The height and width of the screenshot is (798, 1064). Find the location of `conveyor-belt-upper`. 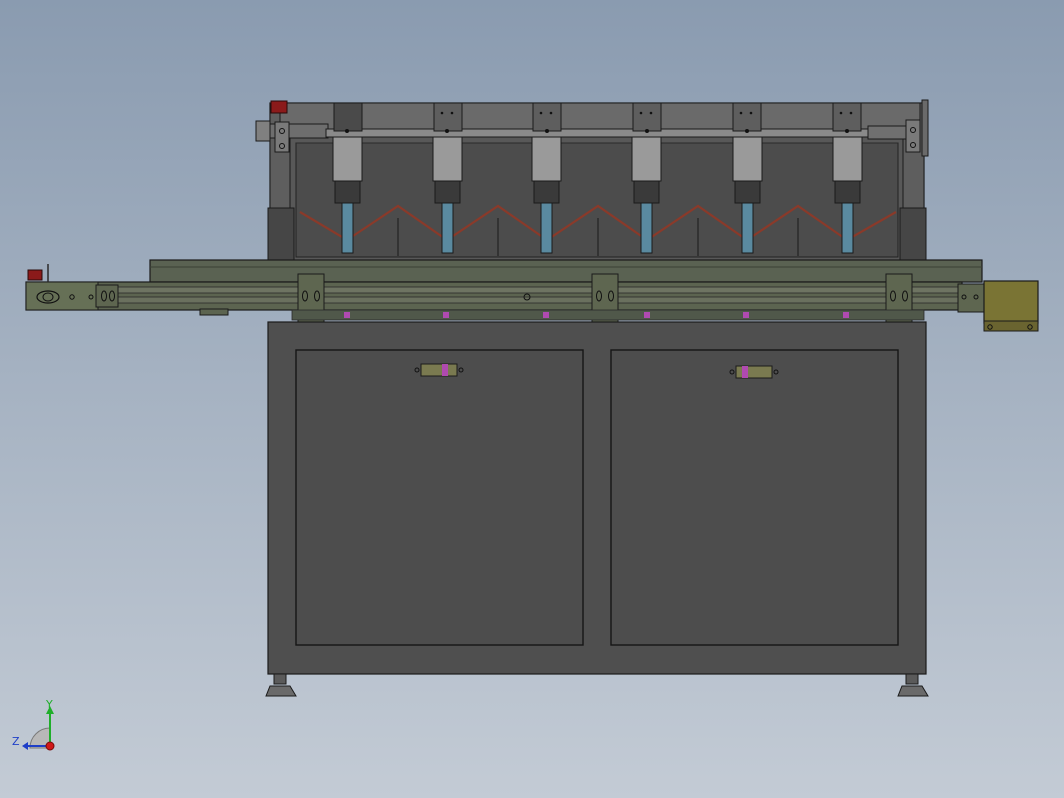

conveyor-belt-upper is located at coordinates (538, 290).